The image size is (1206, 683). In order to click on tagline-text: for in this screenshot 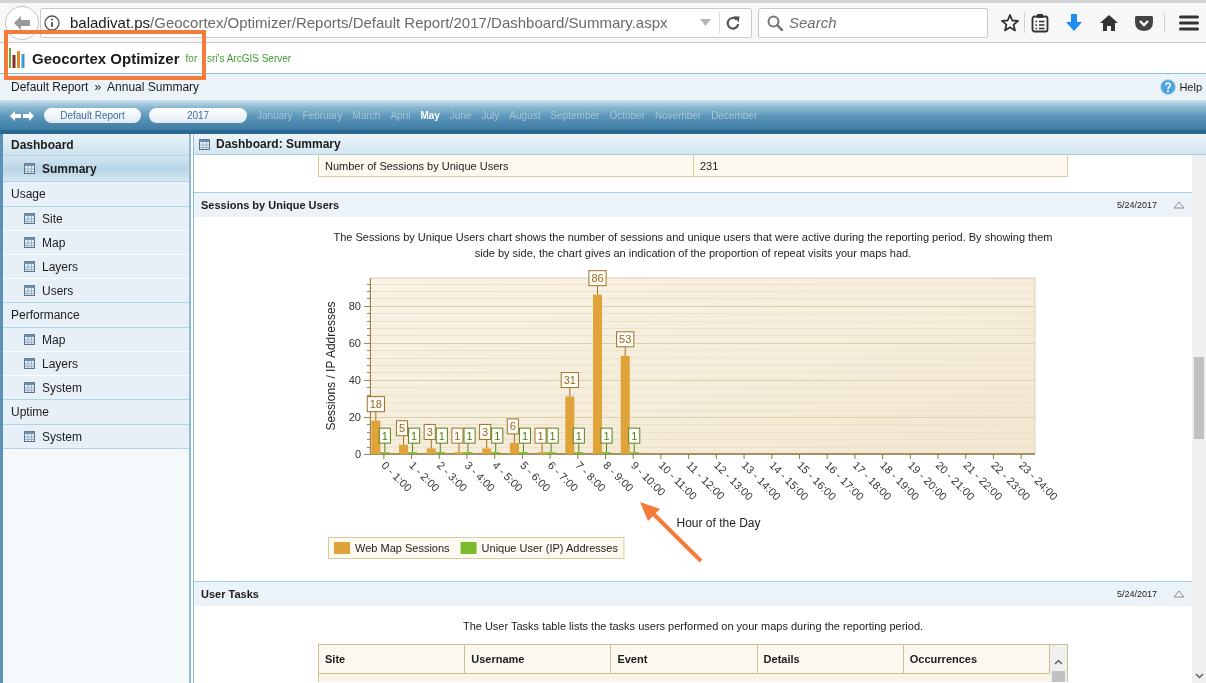, I will do `click(191, 58)`.